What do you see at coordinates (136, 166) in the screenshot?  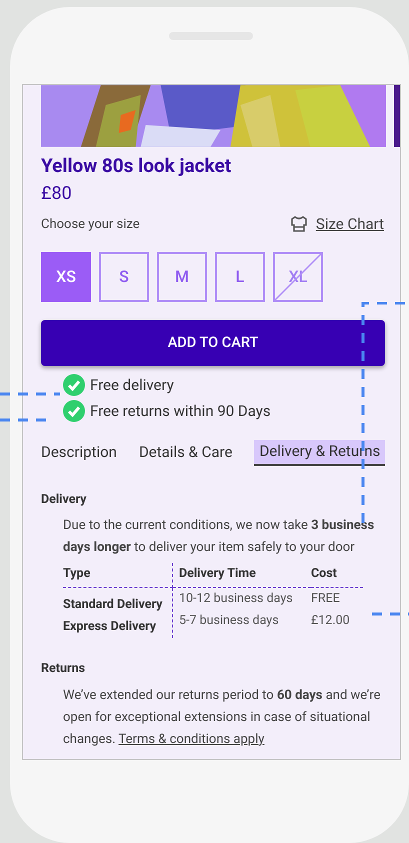 I see `product-title: Yellow 80s look jacket` at bounding box center [136, 166].